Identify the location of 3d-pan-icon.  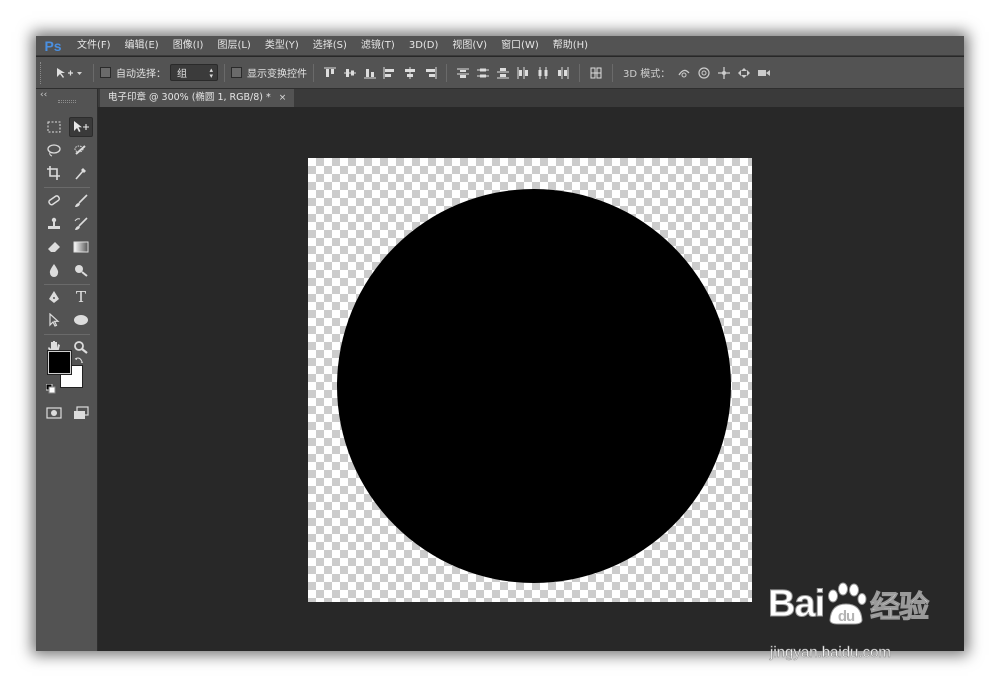
(724, 73).